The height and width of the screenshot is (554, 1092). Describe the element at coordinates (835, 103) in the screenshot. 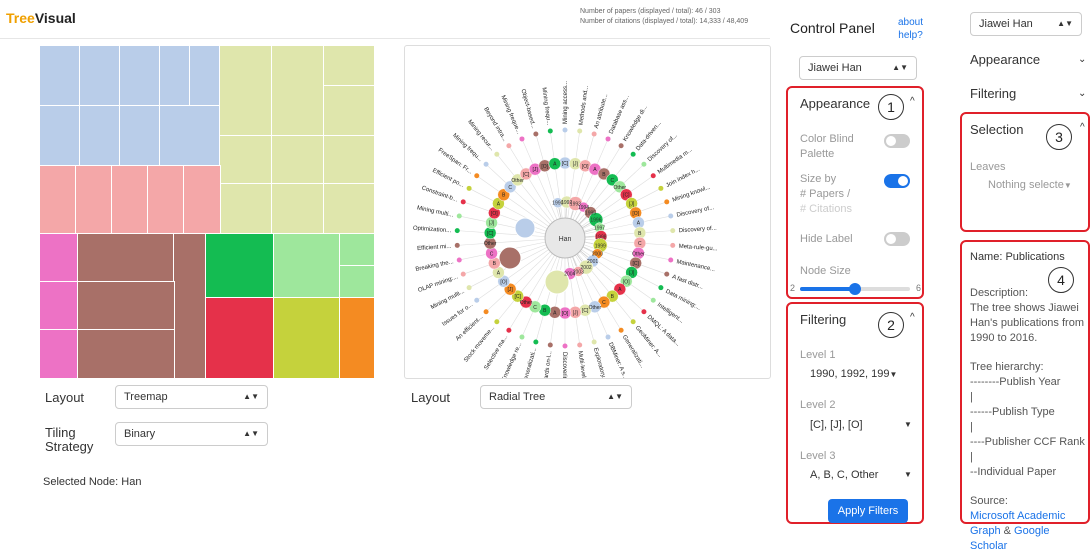

I see `appearance-title: Appearance` at that location.